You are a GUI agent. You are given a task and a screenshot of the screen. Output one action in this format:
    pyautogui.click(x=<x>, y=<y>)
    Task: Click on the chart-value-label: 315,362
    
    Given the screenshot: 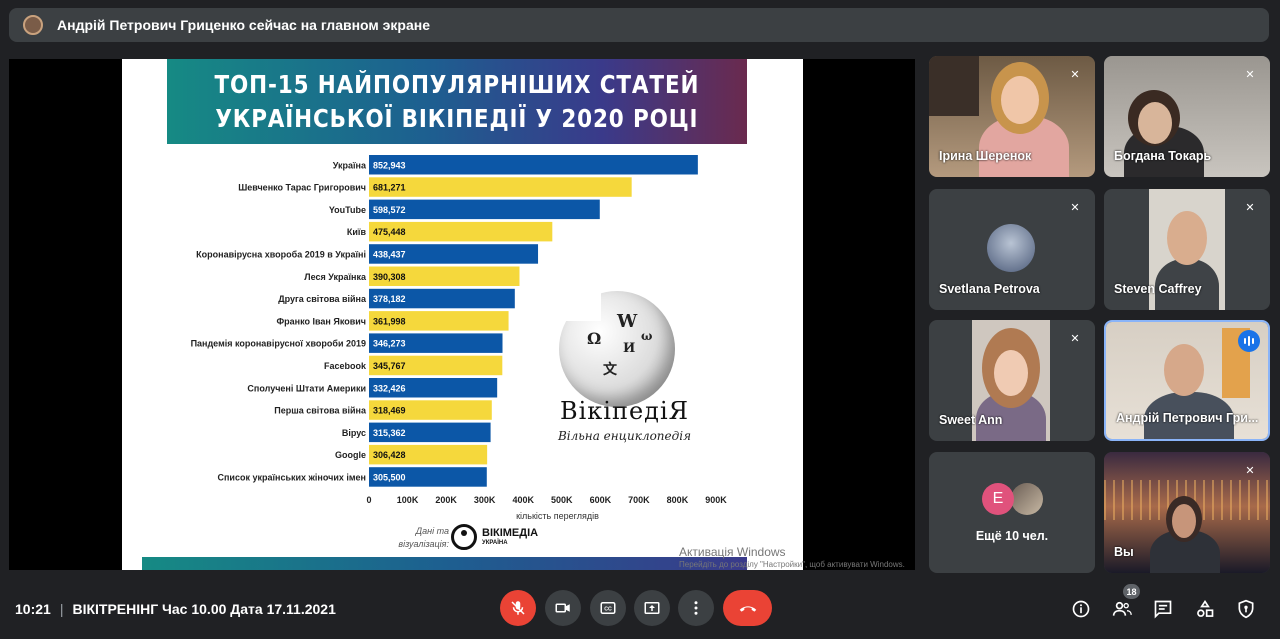 What is the action you would take?
    pyautogui.click(x=389, y=433)
    